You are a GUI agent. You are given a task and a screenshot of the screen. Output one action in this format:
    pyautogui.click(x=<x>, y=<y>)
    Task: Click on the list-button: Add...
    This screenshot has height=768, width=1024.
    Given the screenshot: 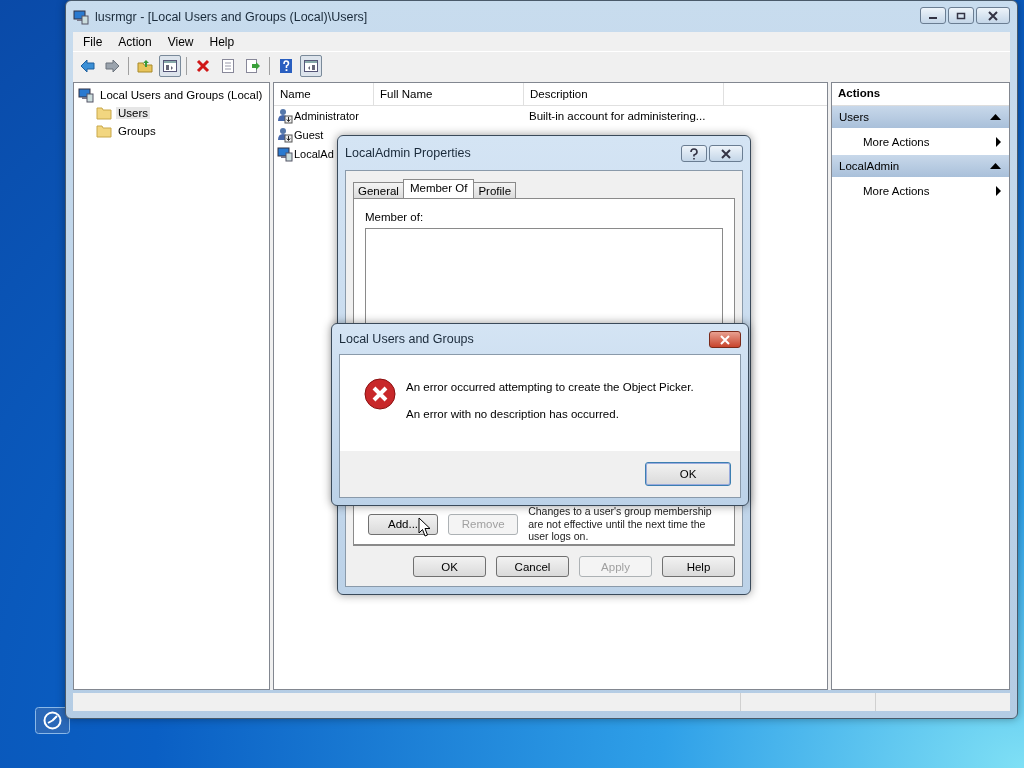 What is the action you would take?
    pyautogui.click(x=403, y=524)
    